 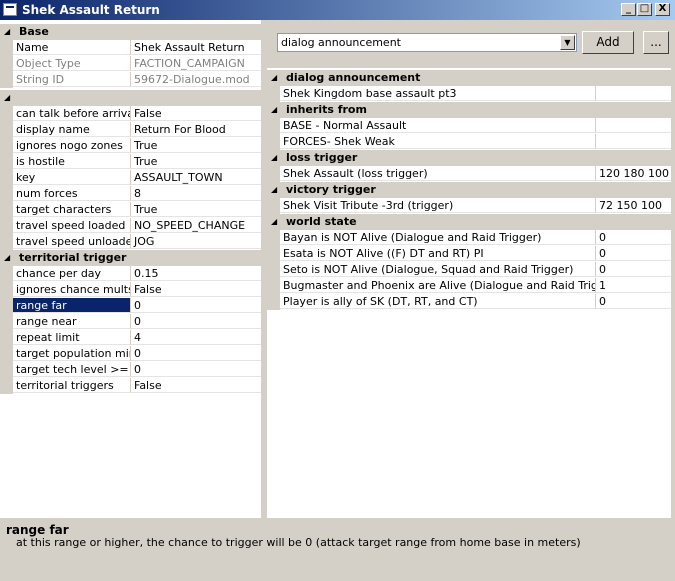 I want to click on property-value: 8, so click(x=195, y=193).